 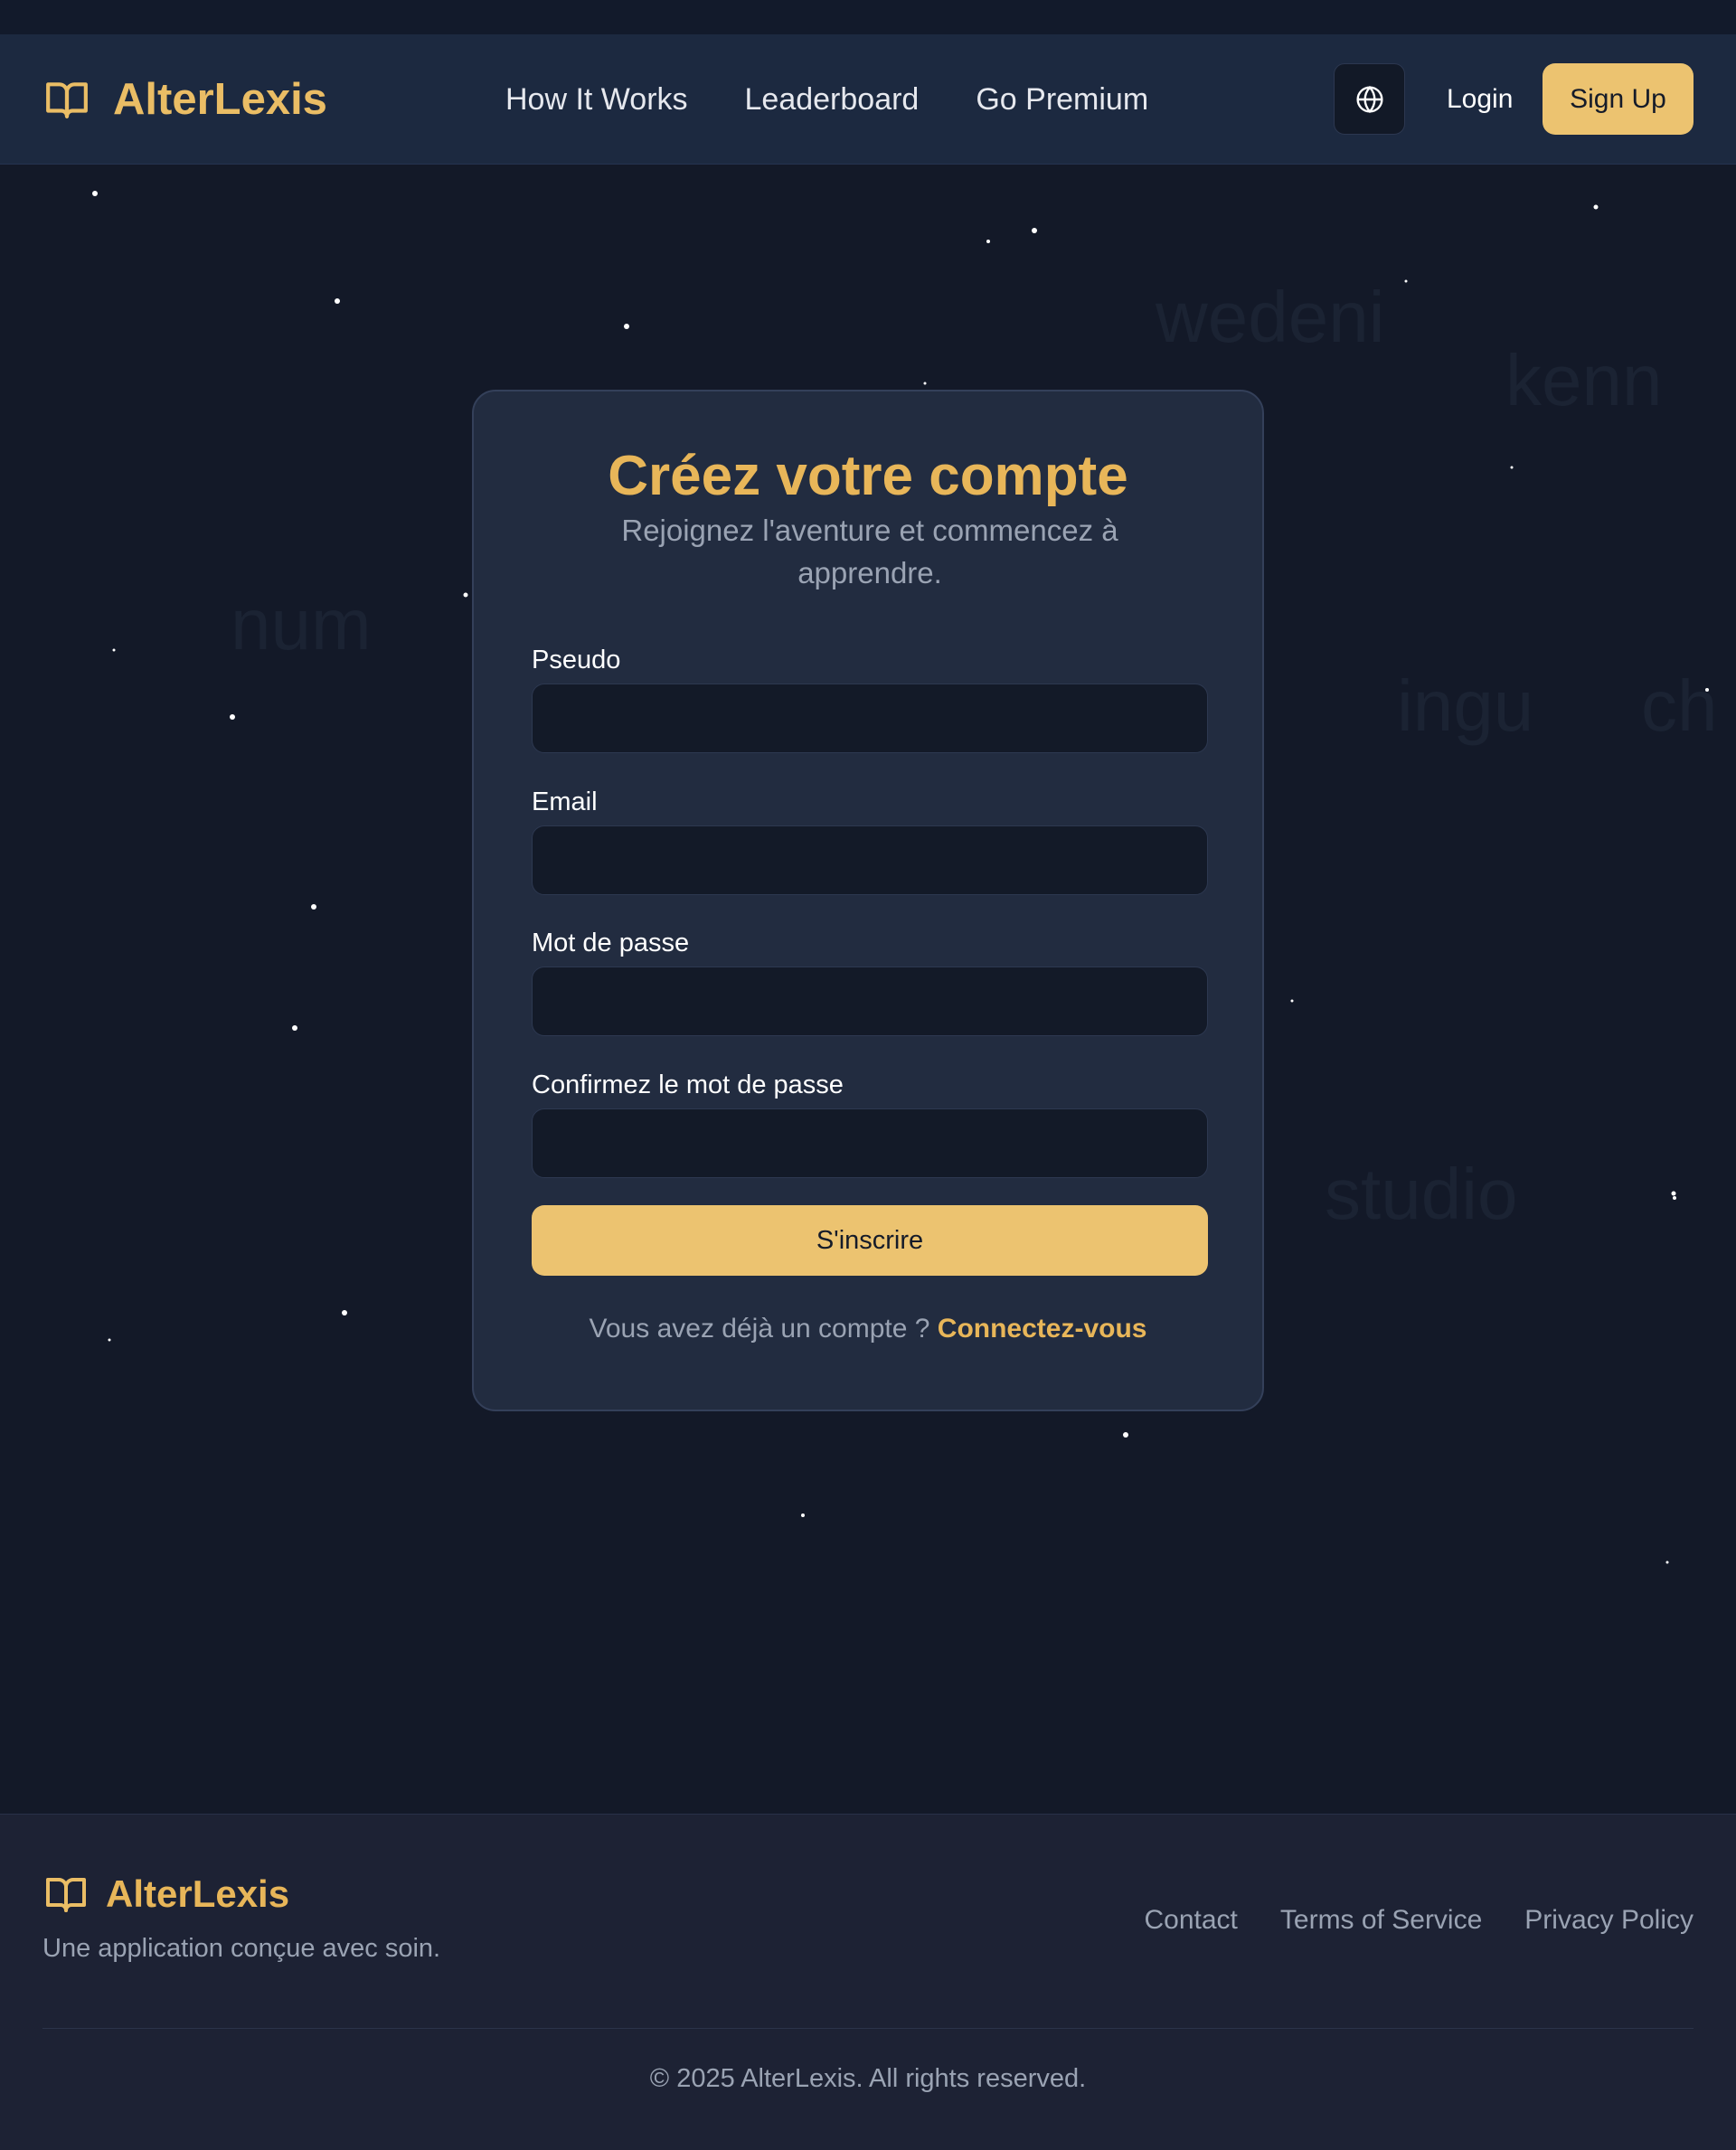 I want to click on login-link: Login, so click(x=1480, y=99).